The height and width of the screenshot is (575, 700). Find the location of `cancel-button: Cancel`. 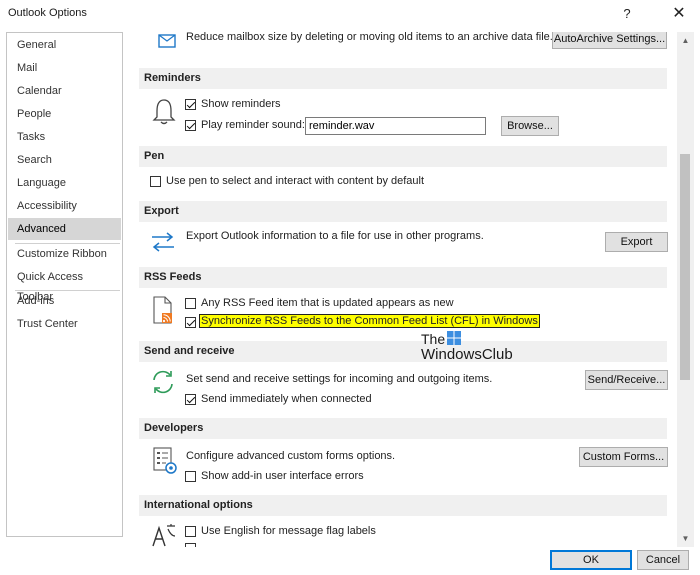

cancel-button: Cancel is located at coordinates (663, 560).